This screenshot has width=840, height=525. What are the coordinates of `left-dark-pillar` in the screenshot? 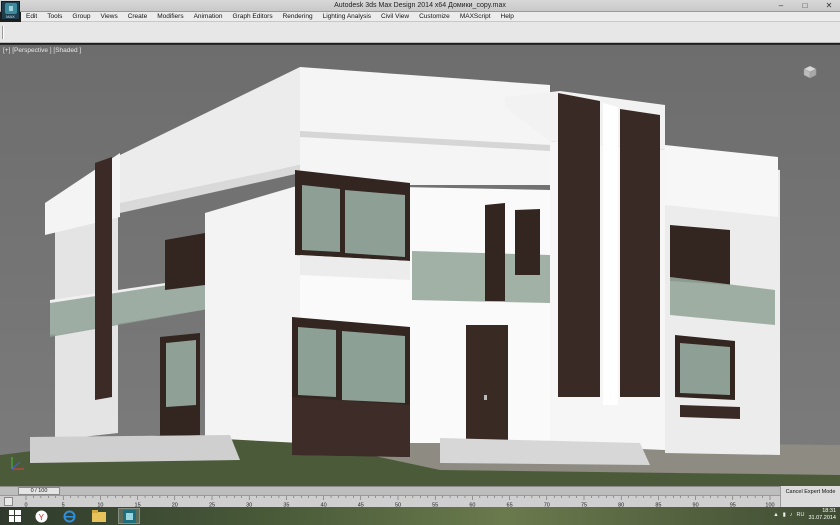 It's located at (103, 278).